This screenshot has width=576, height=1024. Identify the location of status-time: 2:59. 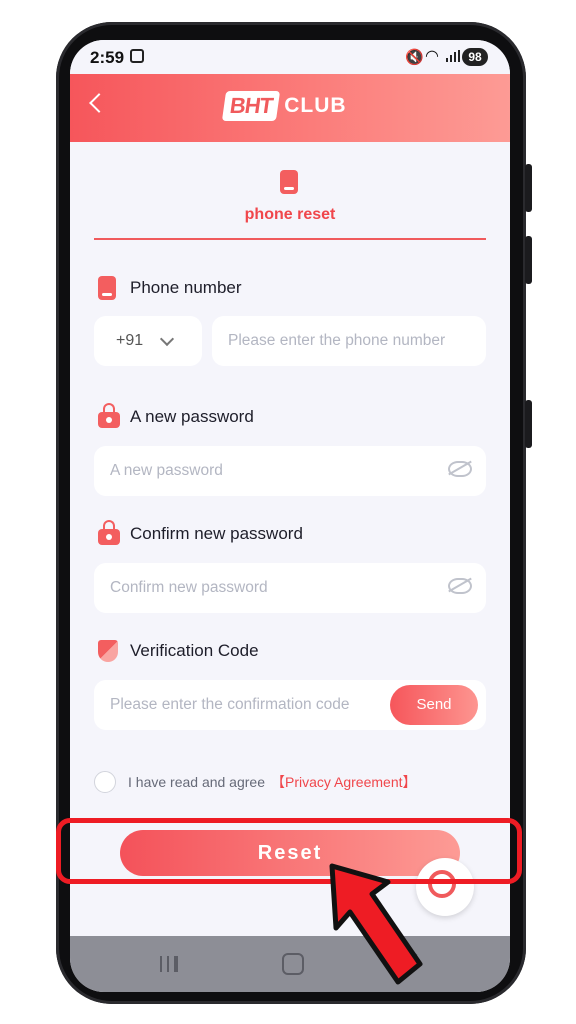
(107, 57).